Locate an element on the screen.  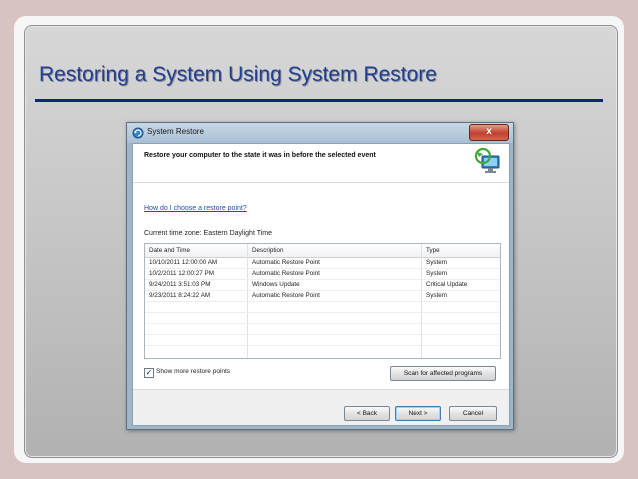
row-date: 9/24/2011 3:51:03 PM is located at coordinates (180, 284).